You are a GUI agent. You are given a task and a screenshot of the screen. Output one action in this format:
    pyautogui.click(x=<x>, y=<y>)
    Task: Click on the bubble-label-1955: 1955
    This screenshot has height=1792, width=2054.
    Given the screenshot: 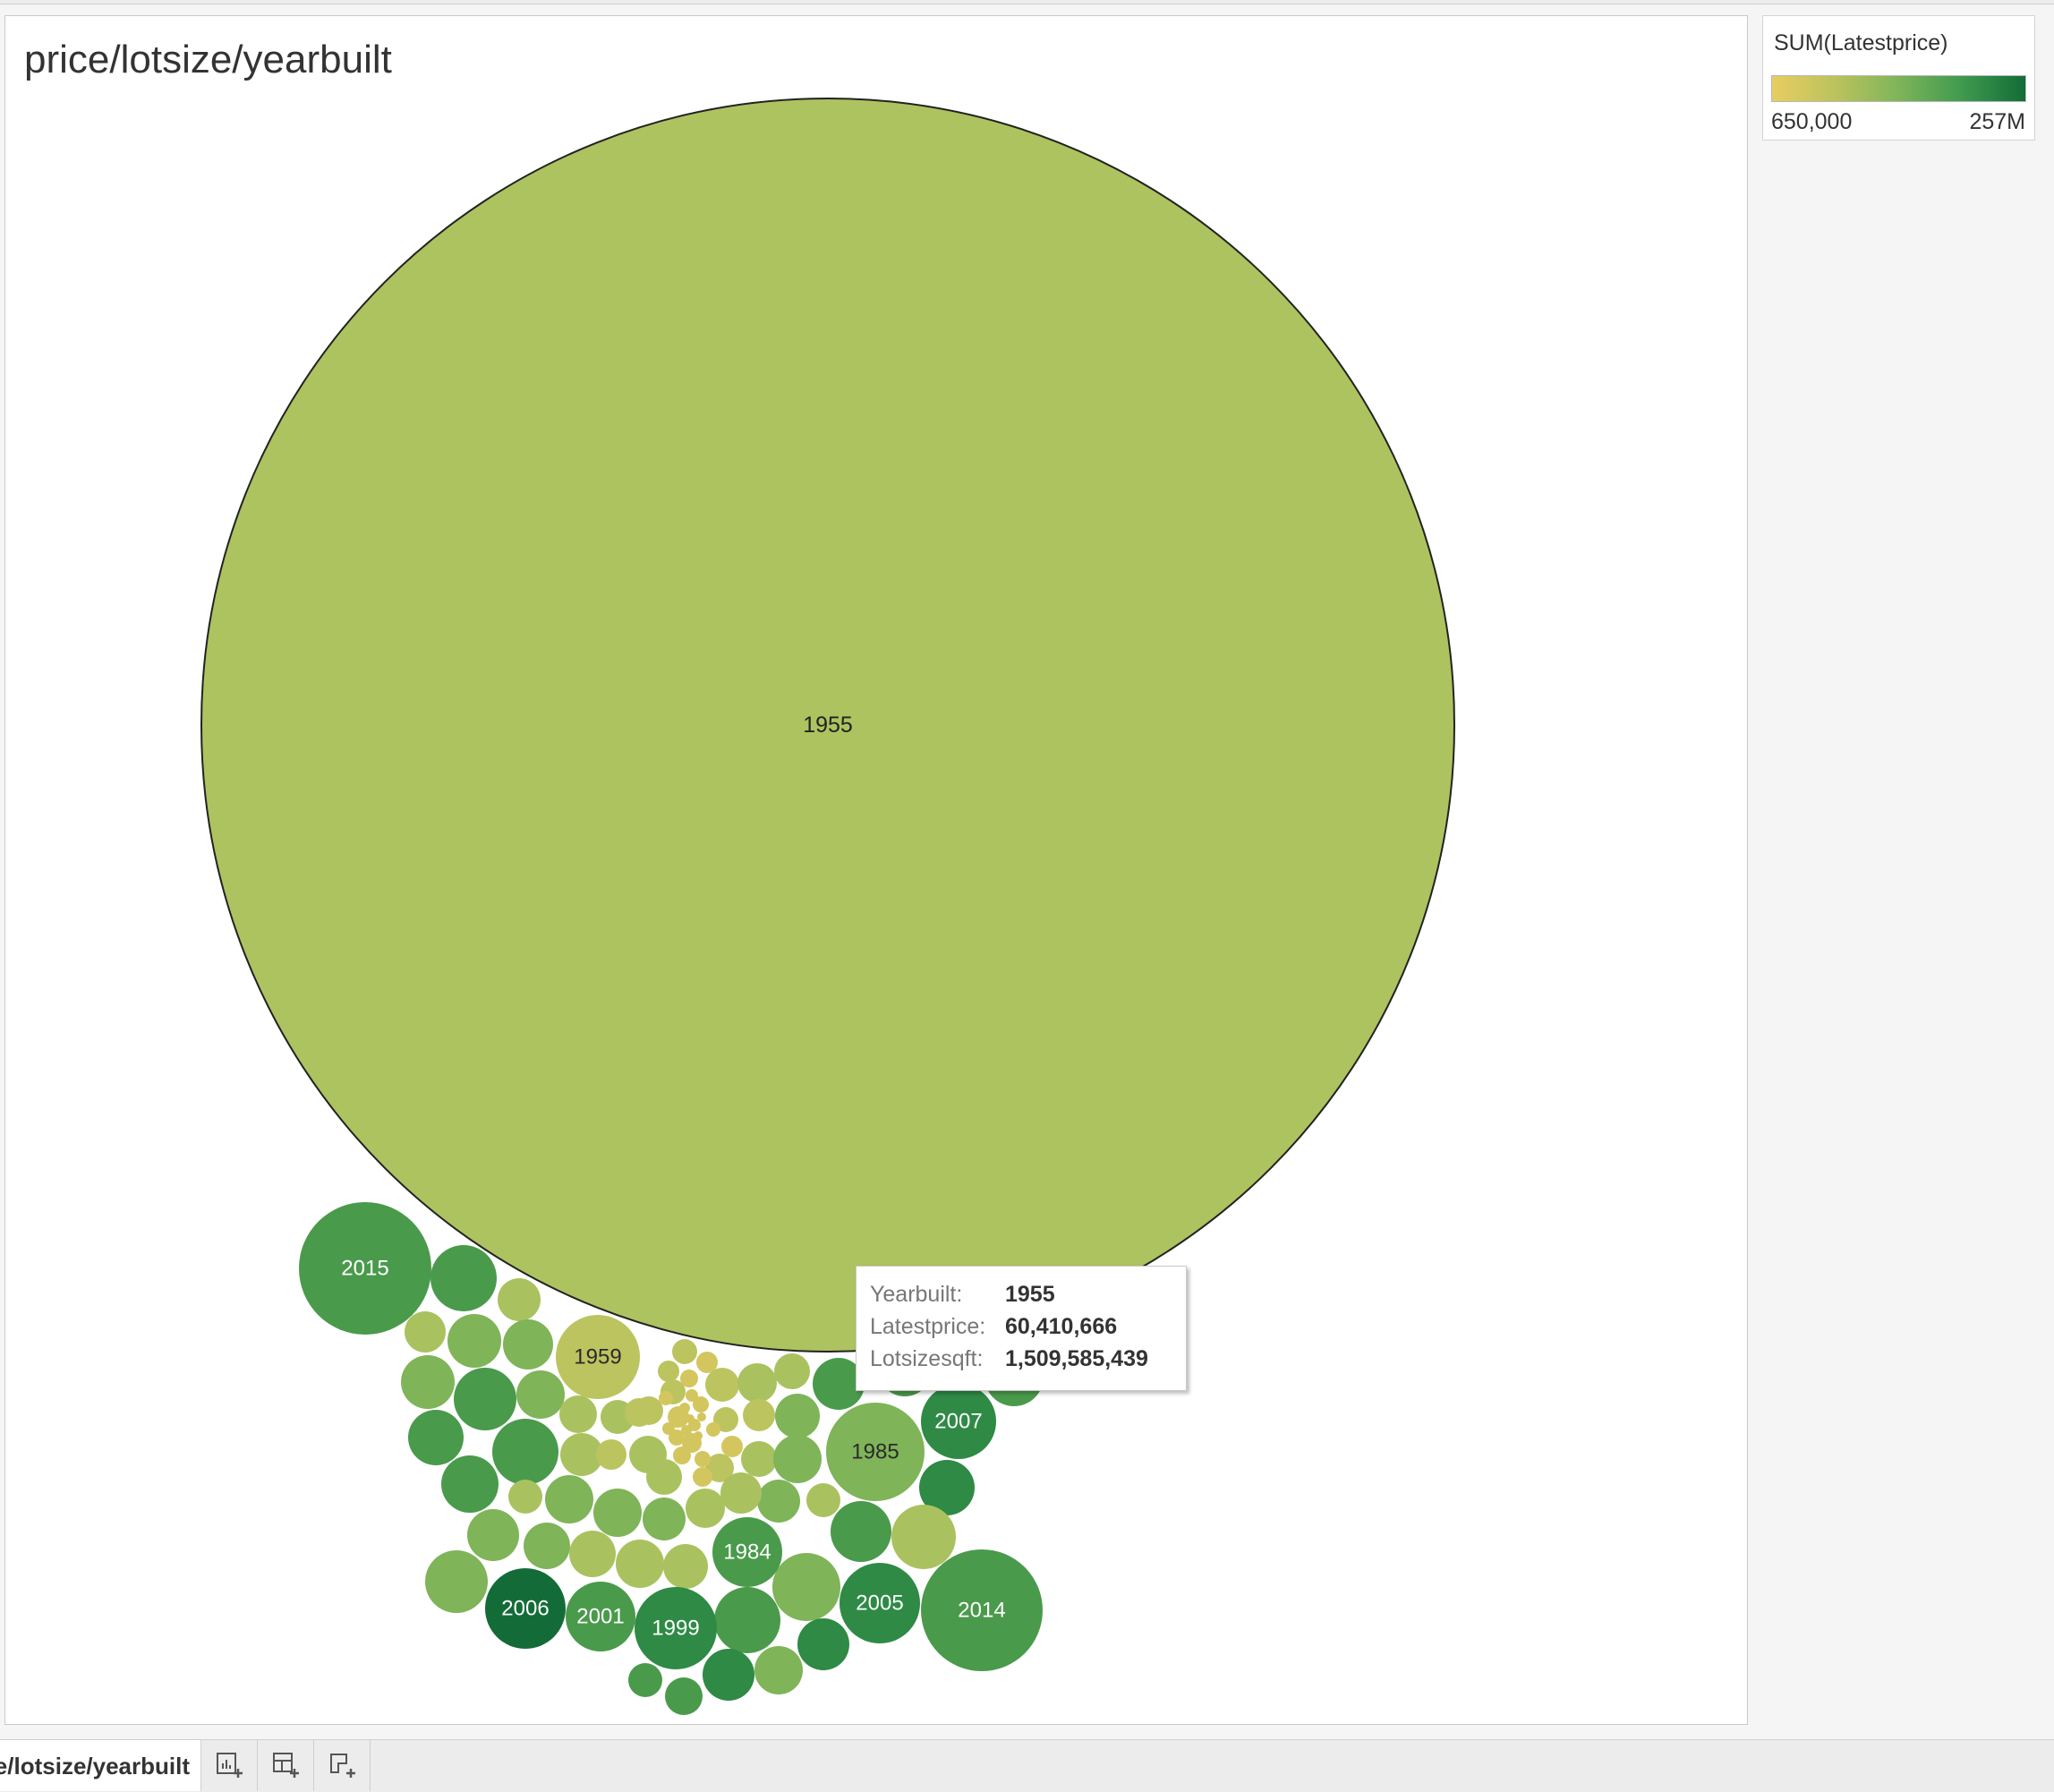 What is the action you would take?
    pyautogui.click(x=828, y=725)
    